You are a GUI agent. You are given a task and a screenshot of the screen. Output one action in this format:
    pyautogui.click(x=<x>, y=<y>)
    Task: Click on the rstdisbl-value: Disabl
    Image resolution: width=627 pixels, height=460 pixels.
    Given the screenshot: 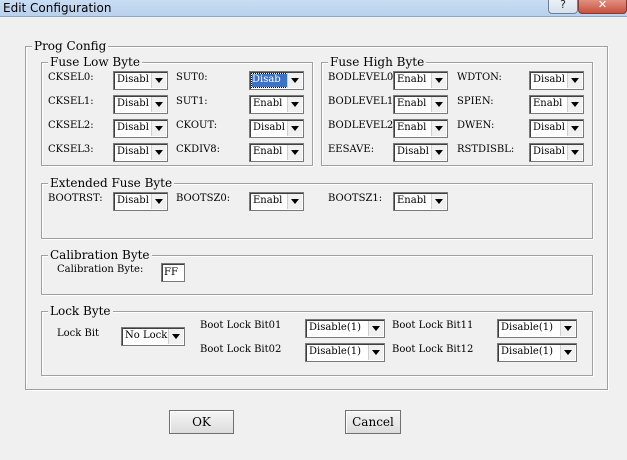 What is the action you would take?
    pyautogui.click(x=549, y=151)
    